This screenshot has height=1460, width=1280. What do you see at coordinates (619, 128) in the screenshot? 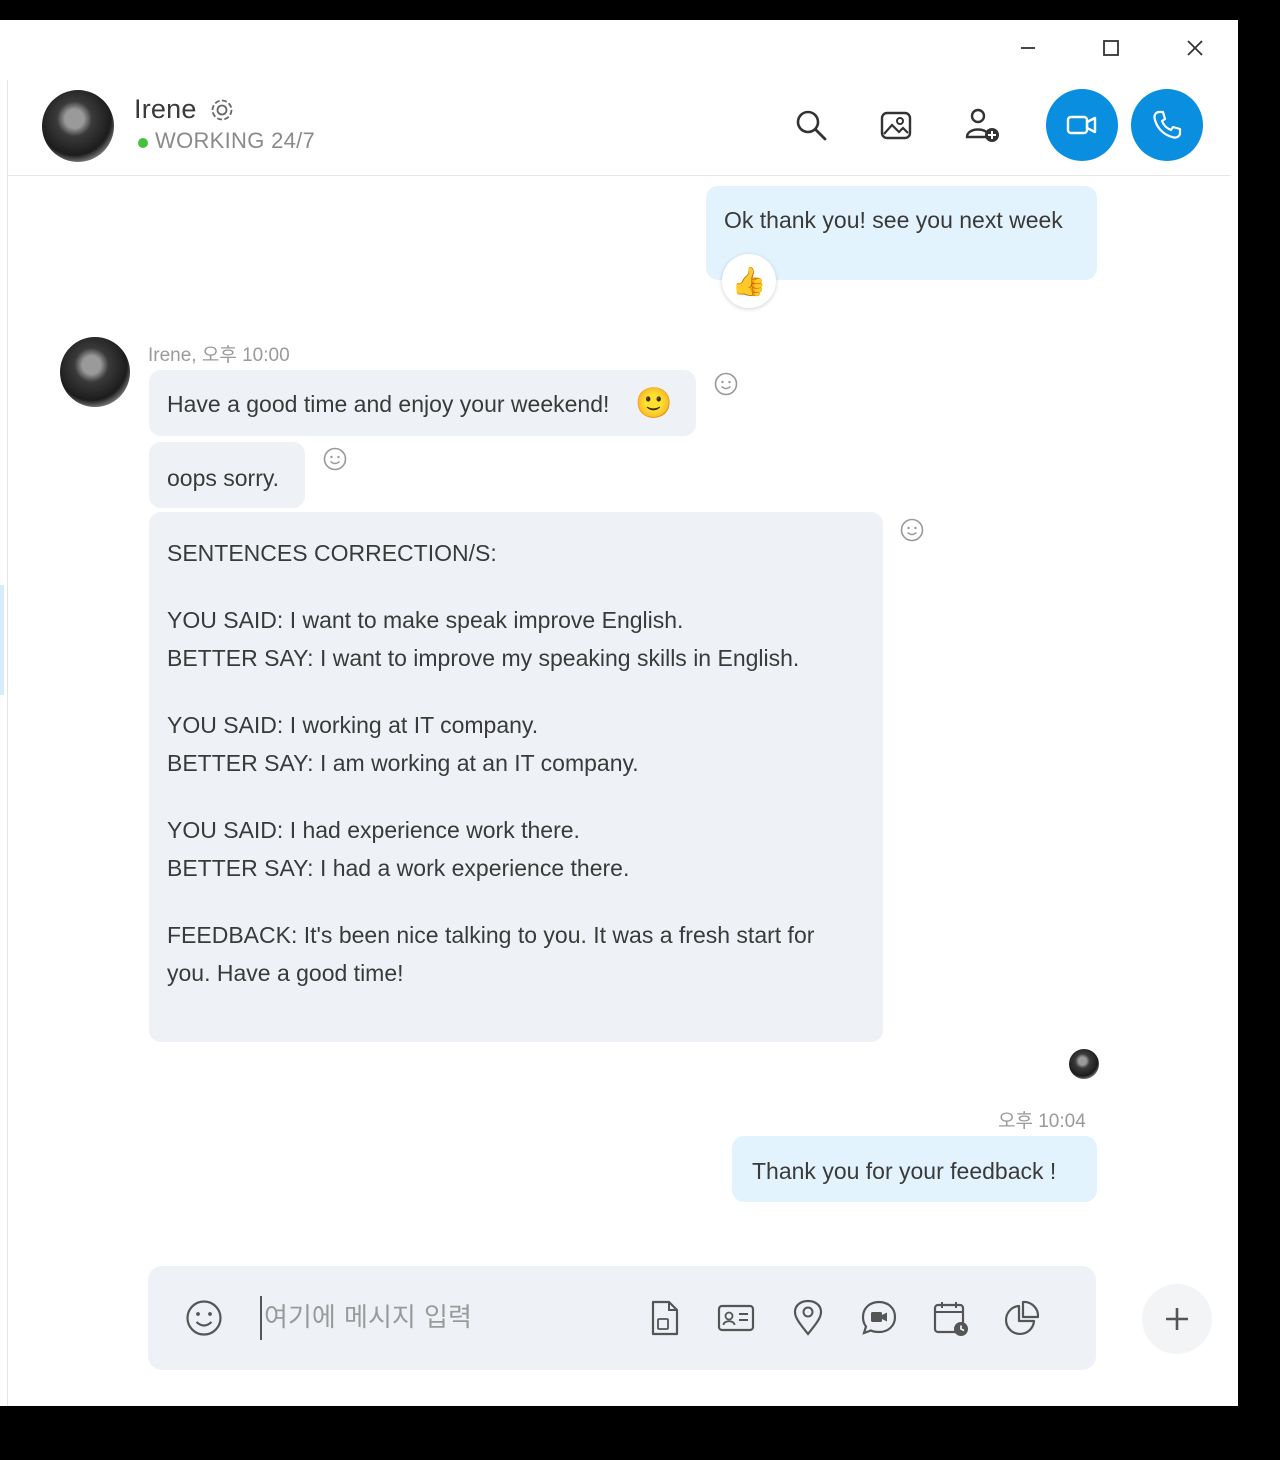
I see `chat-header: Irene WORKING 24/7` at bounding box center [619, 128].